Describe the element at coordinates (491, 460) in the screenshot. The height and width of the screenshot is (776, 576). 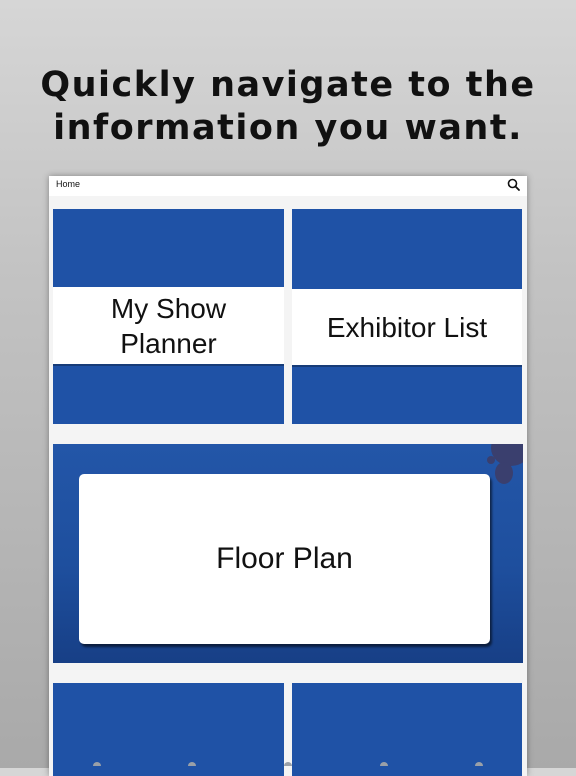
I see `decorative-circle-small` at that location.